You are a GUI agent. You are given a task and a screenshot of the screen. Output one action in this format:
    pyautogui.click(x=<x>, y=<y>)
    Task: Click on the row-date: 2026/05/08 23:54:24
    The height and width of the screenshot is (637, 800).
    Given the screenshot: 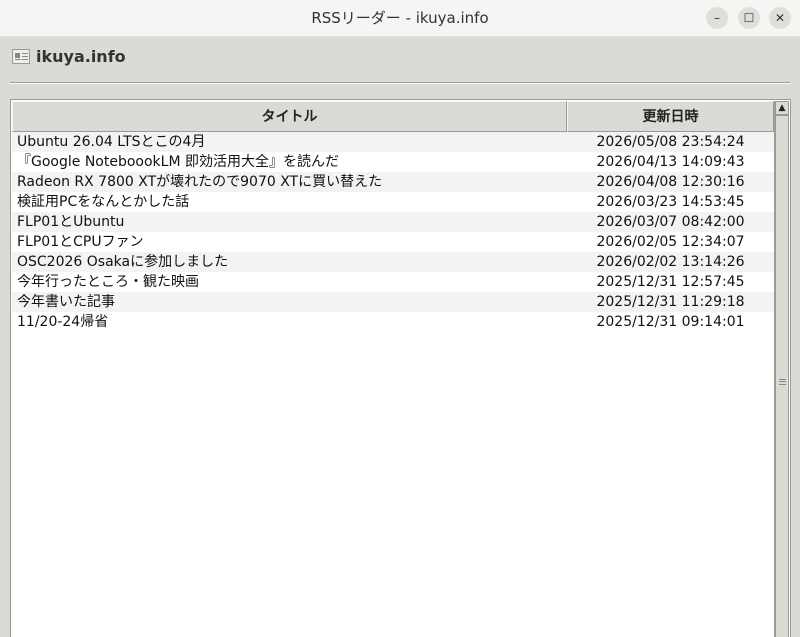 What is the action you would take?
    pyautogui.click(x=670, y=142)
    